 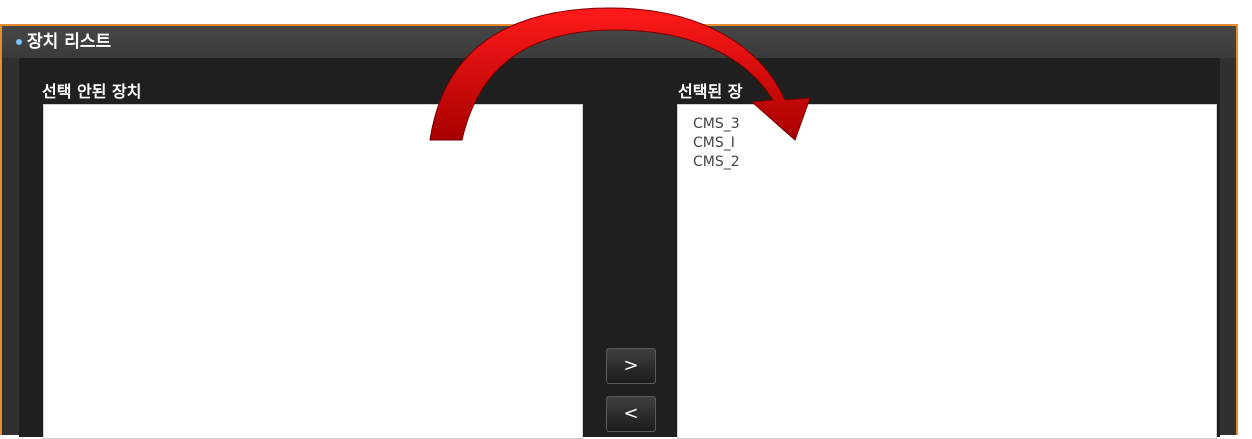 I want to click on list-item: CMS_2, so click(x=954, y=162).